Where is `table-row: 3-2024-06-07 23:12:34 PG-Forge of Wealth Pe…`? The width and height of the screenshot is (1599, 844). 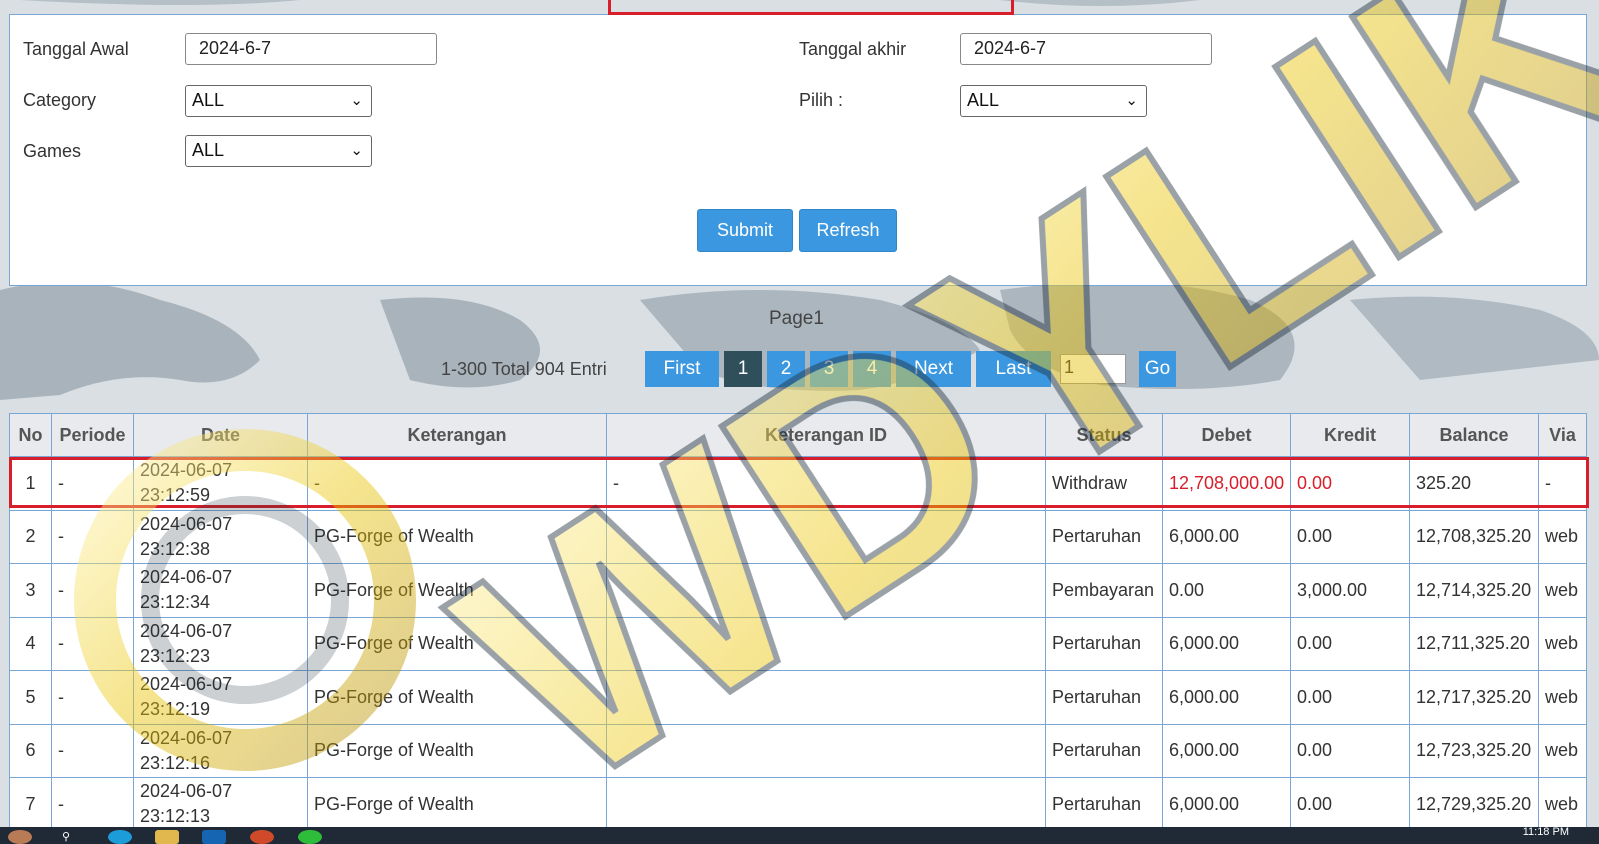 table-row: 3-2024-06-07 23:12:34 PG-Forge of Wealth Pe… is located at coordinates (798, 591).